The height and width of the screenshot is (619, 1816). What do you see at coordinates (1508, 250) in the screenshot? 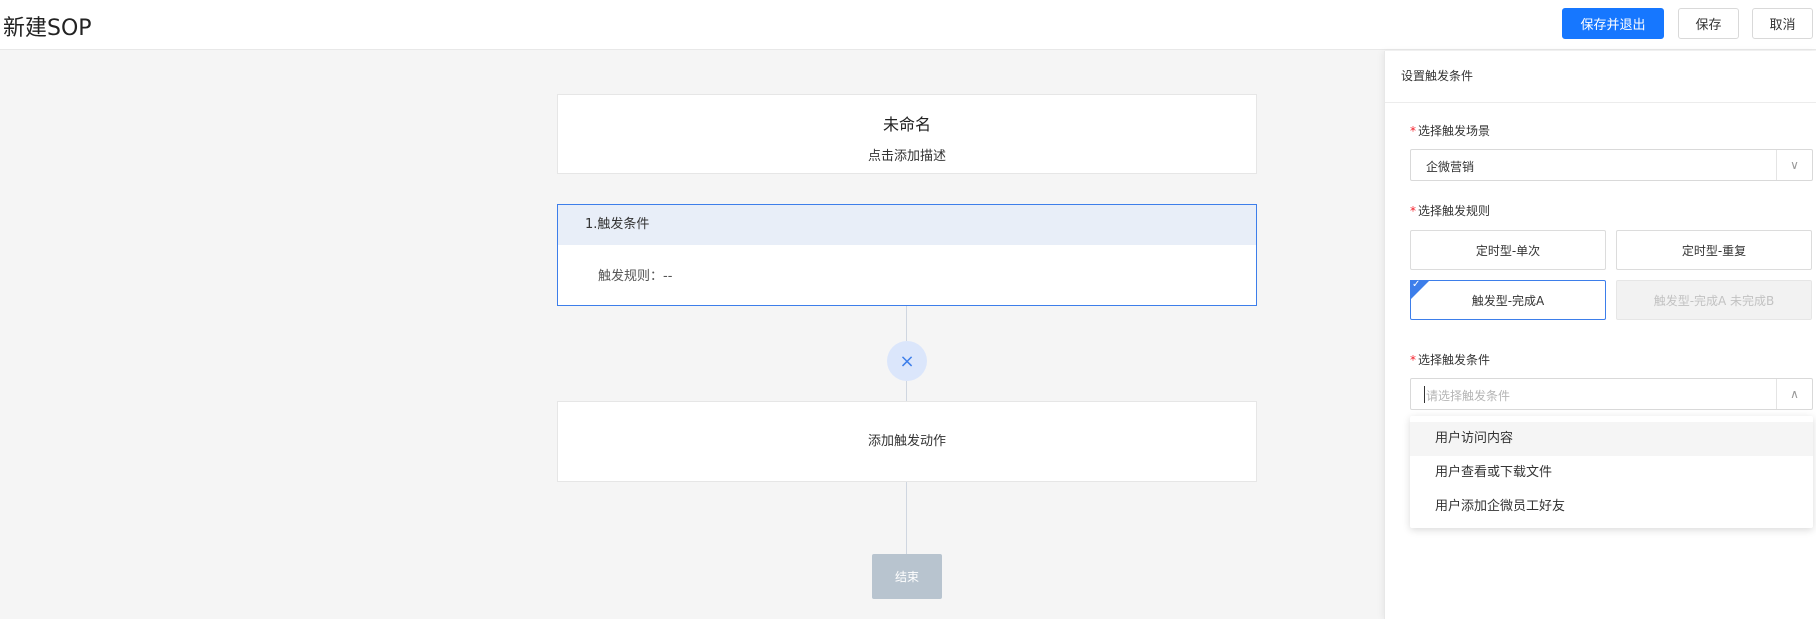
I see `rule-option-timed-once: 定时型-单次` at bounding box center [1508, 250].